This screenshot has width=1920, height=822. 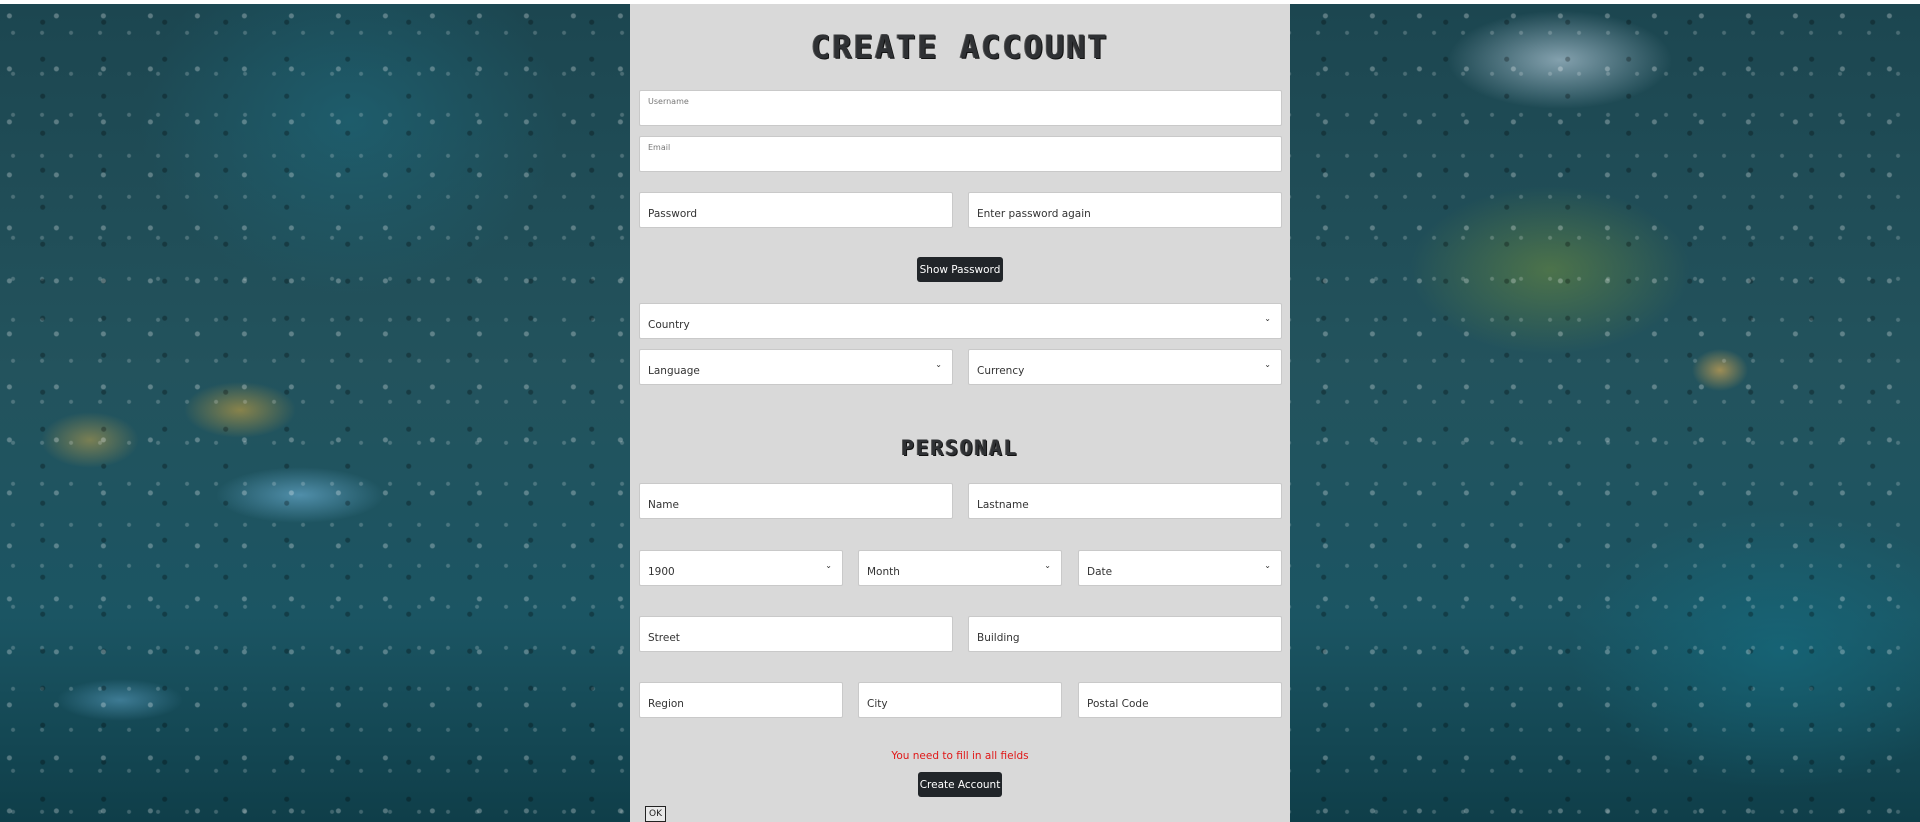 I want to click on city-input: City, so click(x=960, y=700).